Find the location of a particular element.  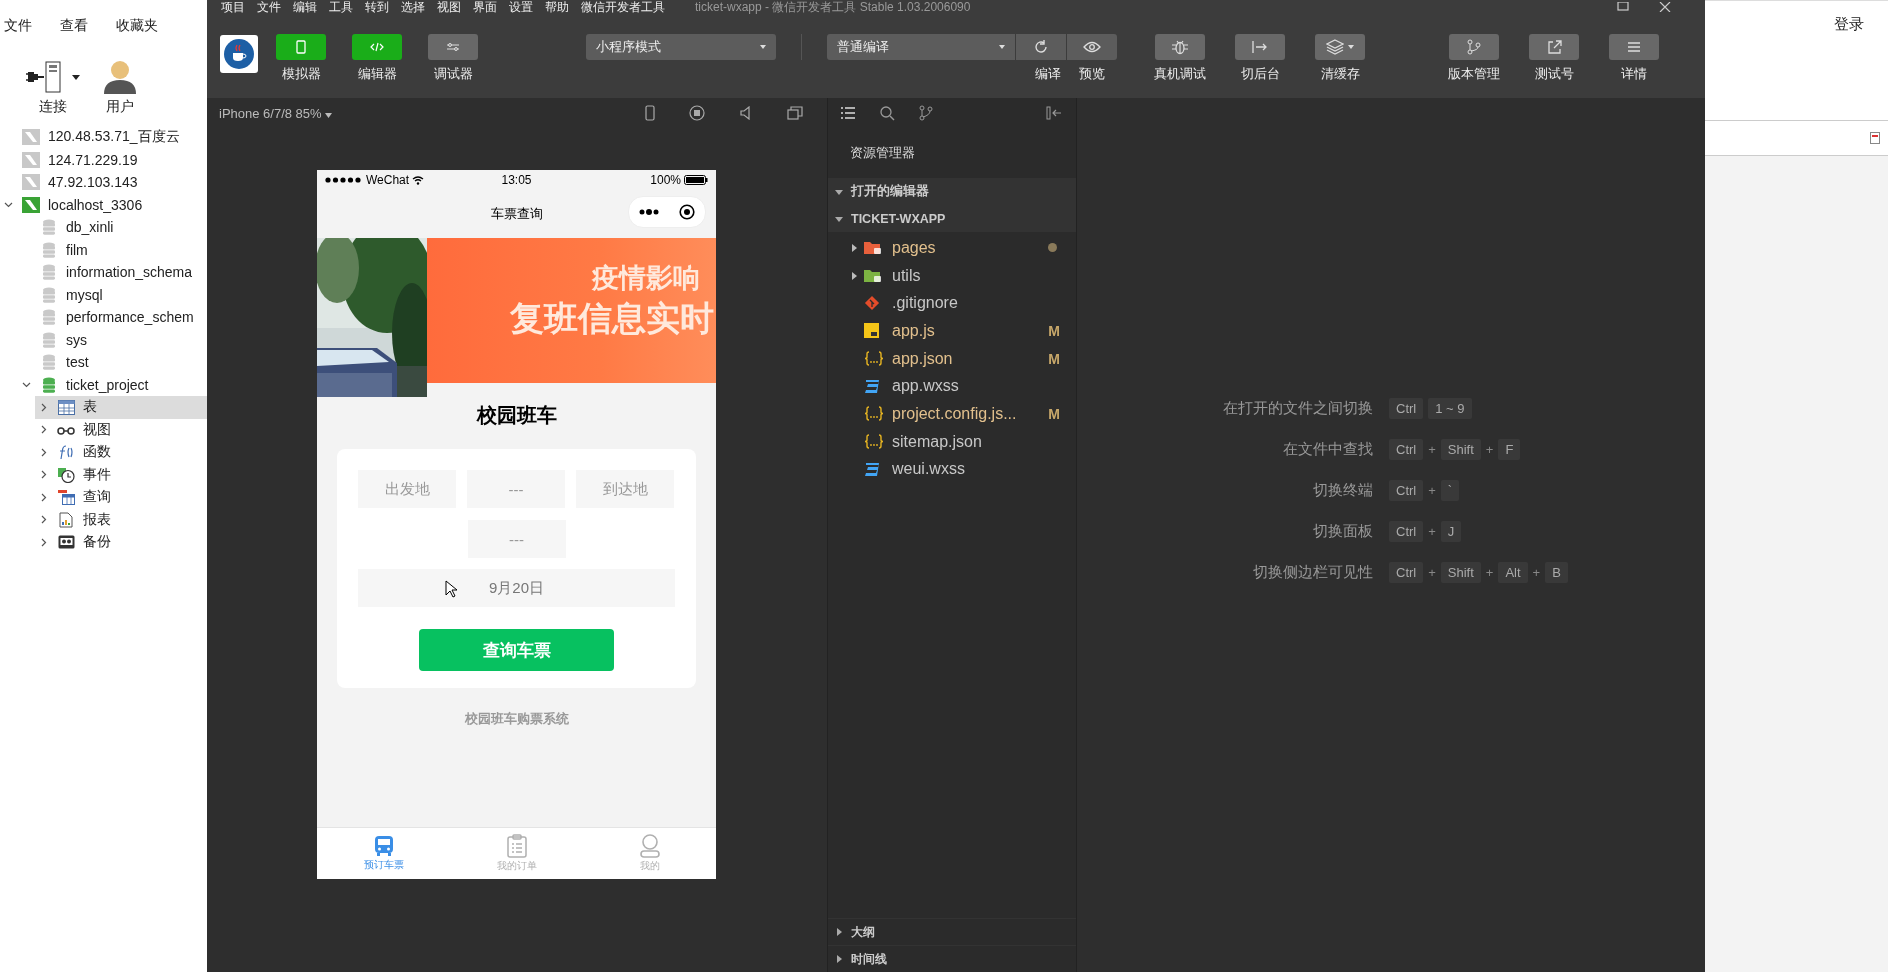

tree-item: 事件 is located at coordinates (121, 474).